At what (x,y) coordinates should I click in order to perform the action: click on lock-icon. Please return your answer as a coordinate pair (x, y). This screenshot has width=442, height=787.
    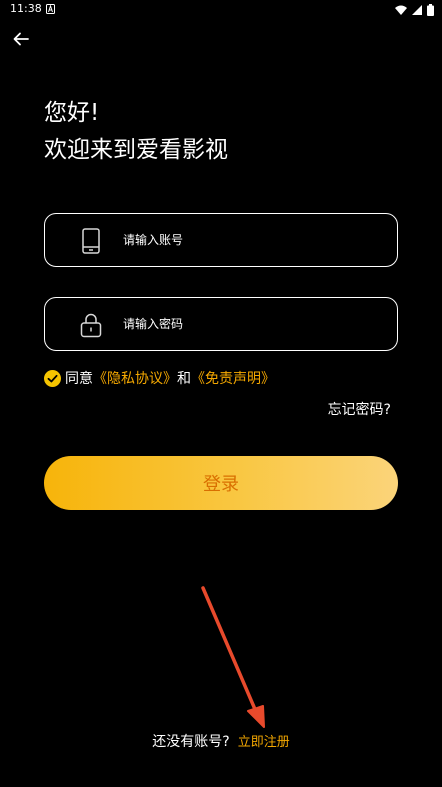
    Looking at the image, I should click on (91, 325).